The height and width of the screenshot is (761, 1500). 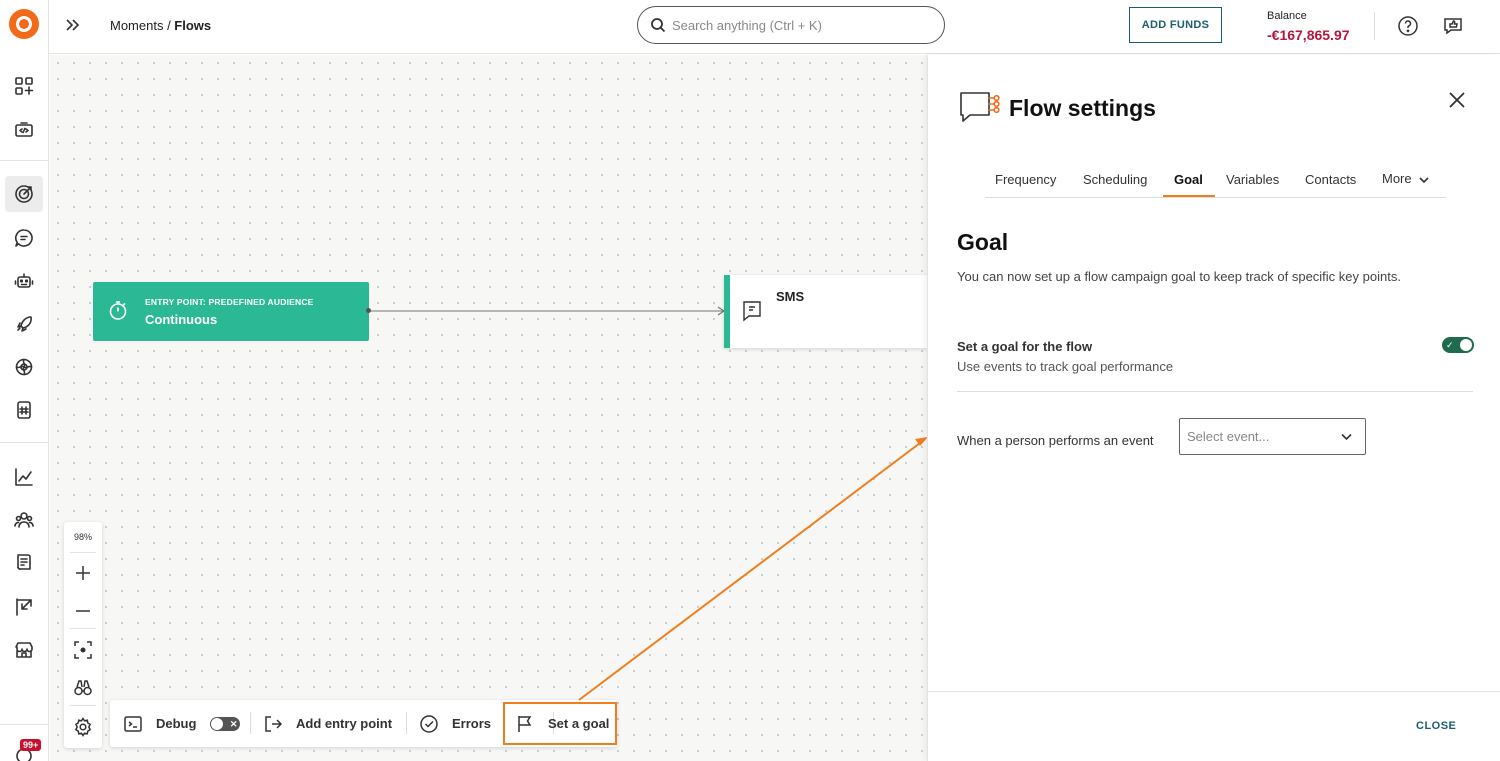 What do you see at coordinates (1330, 179) in the screenshot?
I see `tab-contacts: Contacts` at bounding box center [1330, 179].